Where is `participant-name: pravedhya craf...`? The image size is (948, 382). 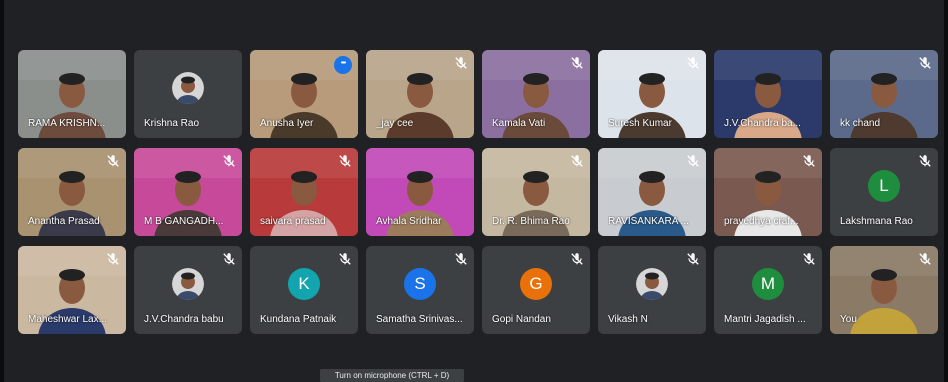
participant-name: pravedhya craf... is located at coordinates (761, 221).